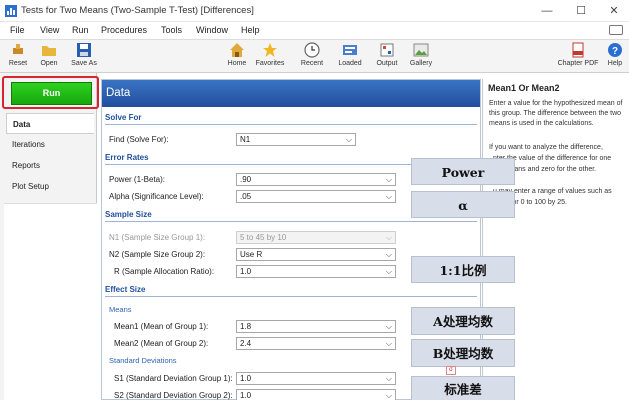 This screenshot has width=629, height=400. What do you see at coordinates (246, 271) in the screenshot?
I see `r-value: 1.0` at bounding box center [246, 271].